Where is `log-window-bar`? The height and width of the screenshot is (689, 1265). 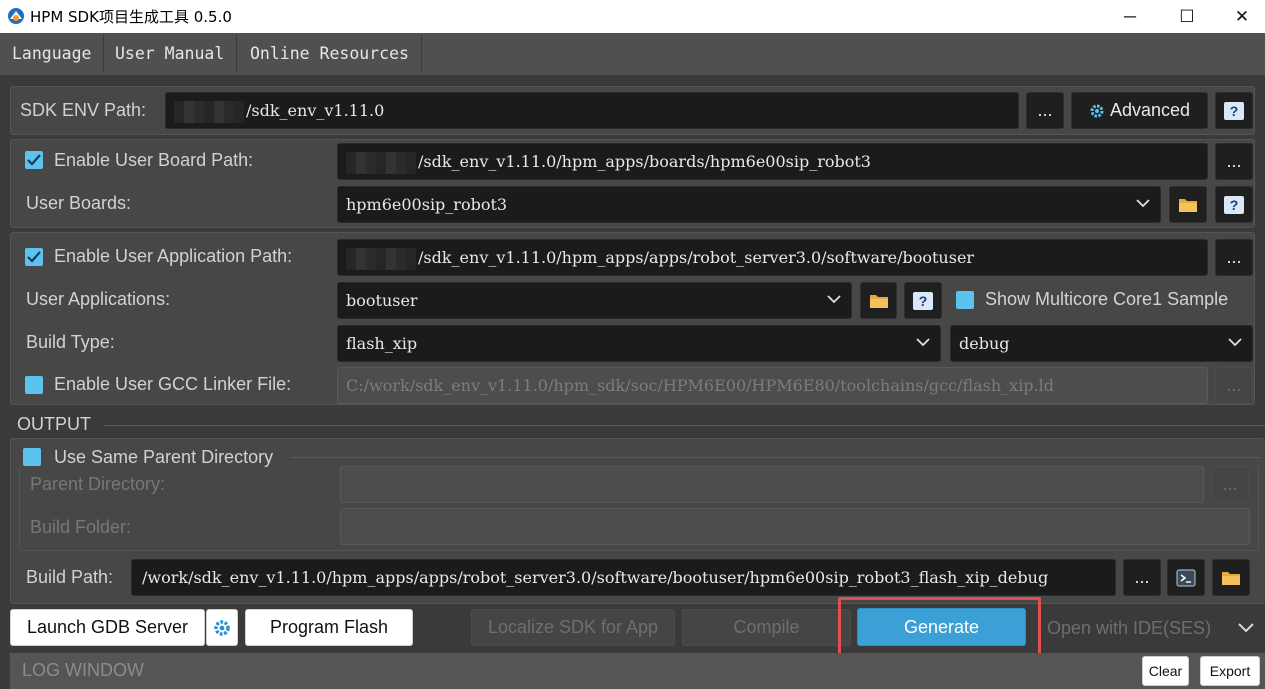 log-window-bar is located at coordinates (637, 671).